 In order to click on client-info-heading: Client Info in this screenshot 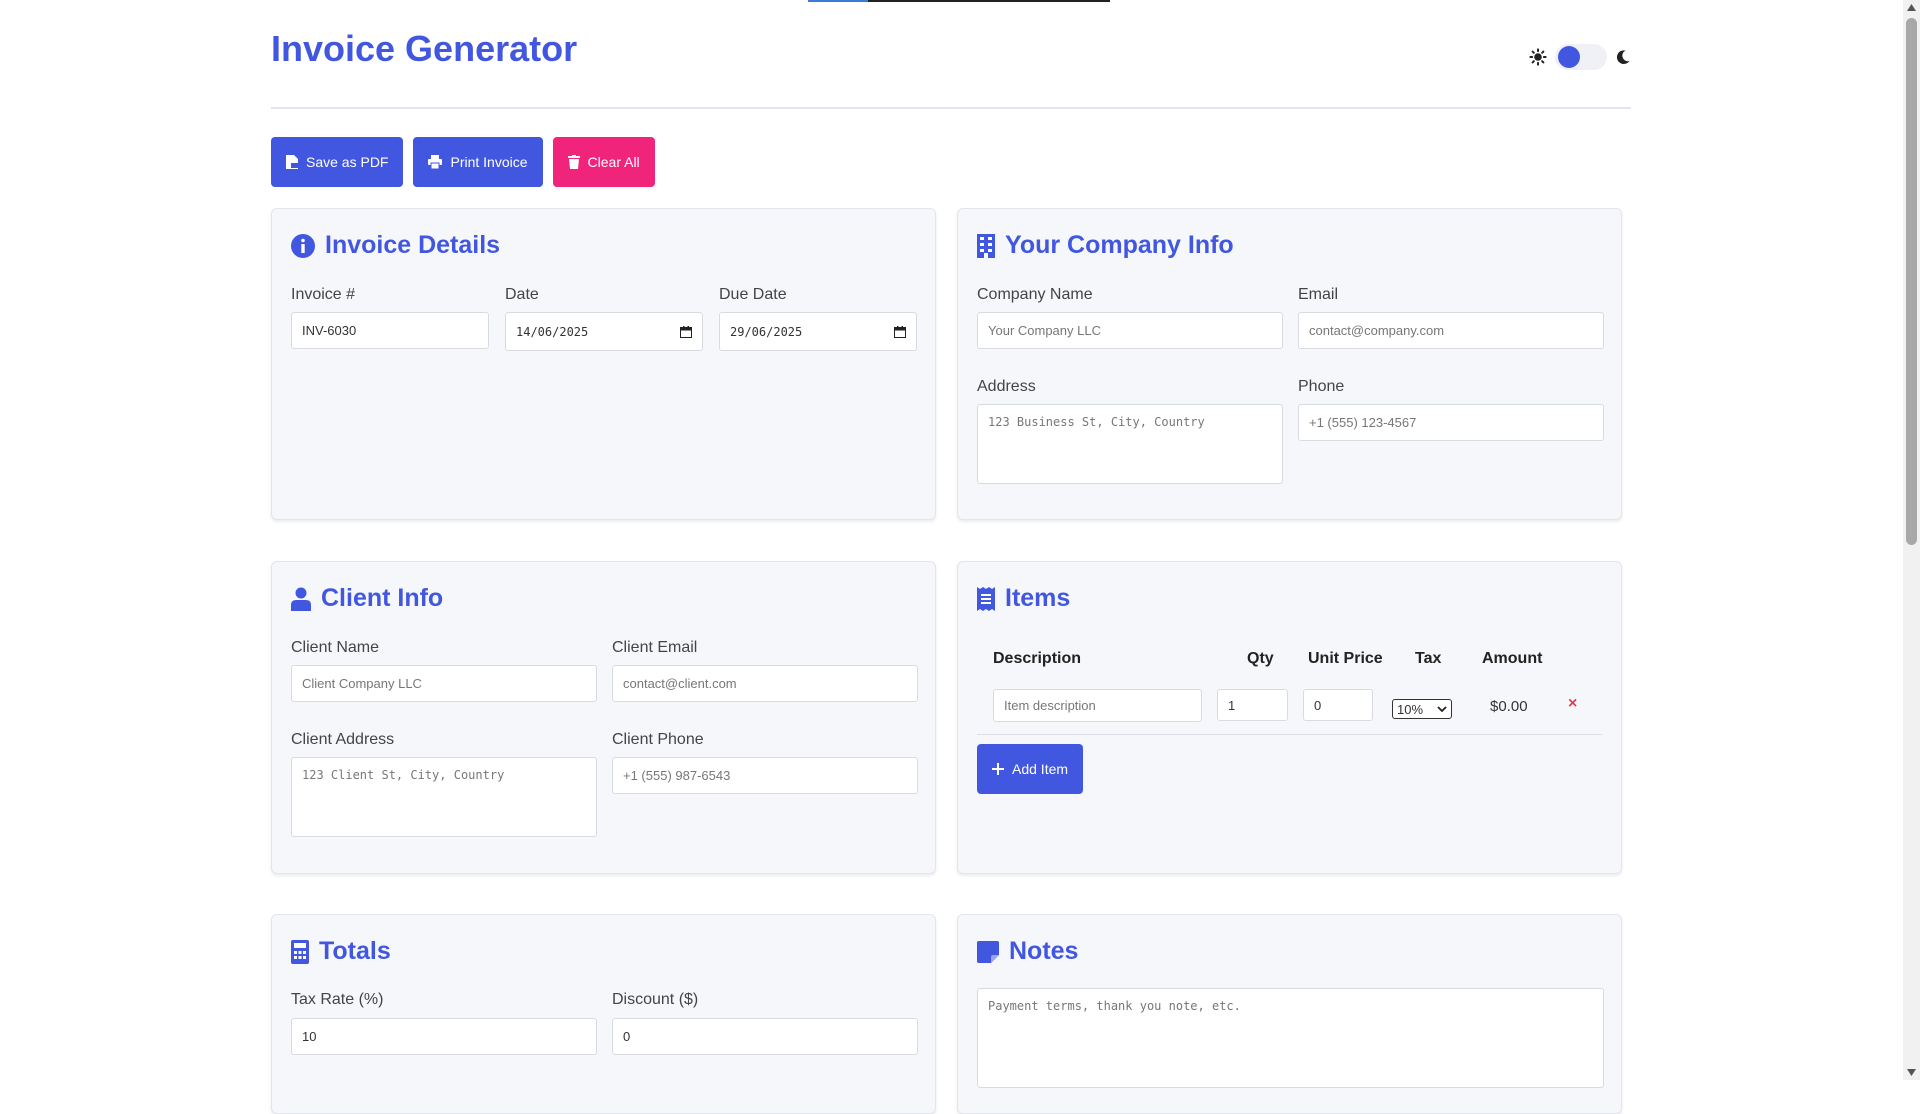, I will do `click(367, 598)`.